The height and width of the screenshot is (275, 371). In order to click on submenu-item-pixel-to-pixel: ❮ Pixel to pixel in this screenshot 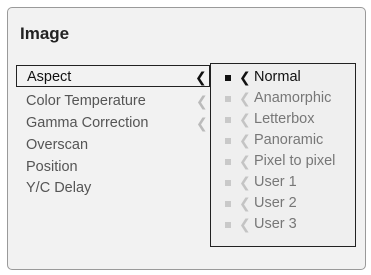, I will do `click(282, 161)`.